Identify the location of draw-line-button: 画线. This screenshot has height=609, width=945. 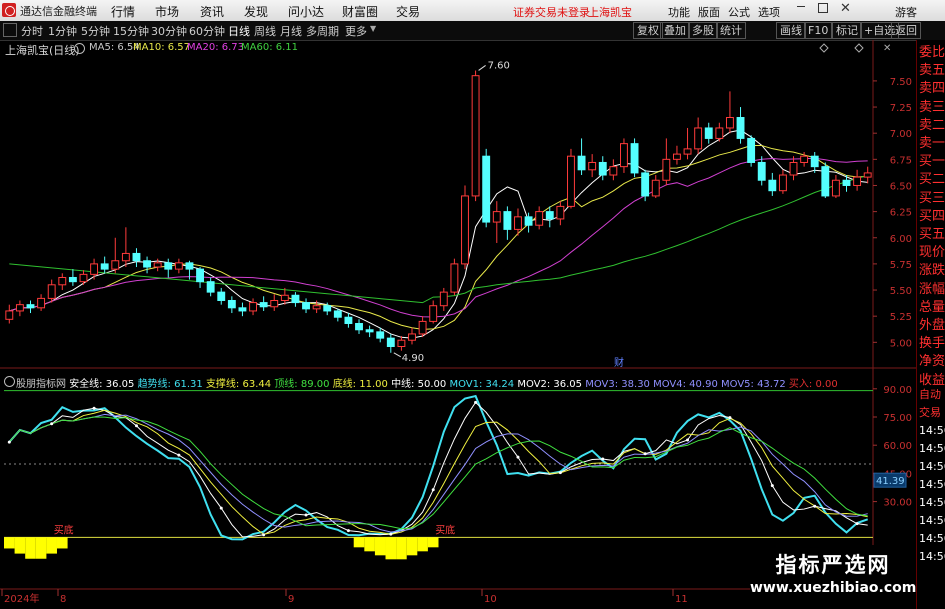
(791, 30).